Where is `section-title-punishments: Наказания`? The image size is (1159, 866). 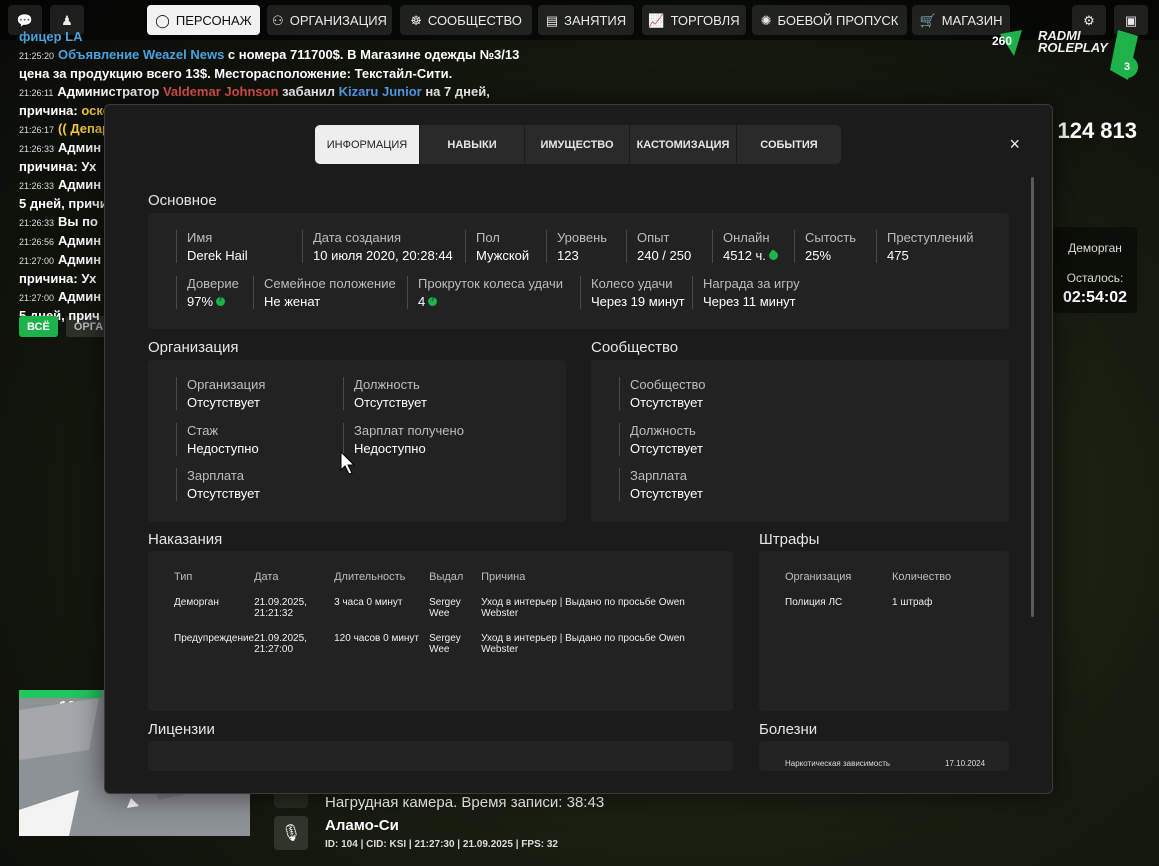 section-title-punishments: Наказания is located at coordinates (185, 539).